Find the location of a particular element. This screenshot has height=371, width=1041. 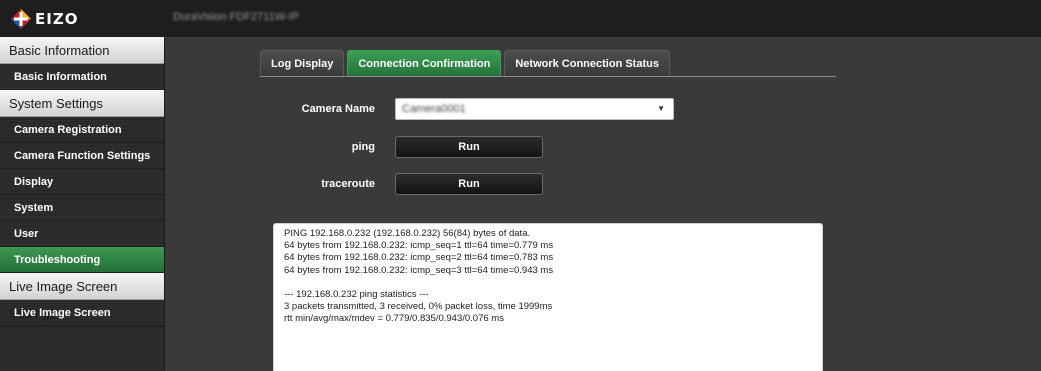

sidebar-item-system: System is located at coordinates (82, 208).